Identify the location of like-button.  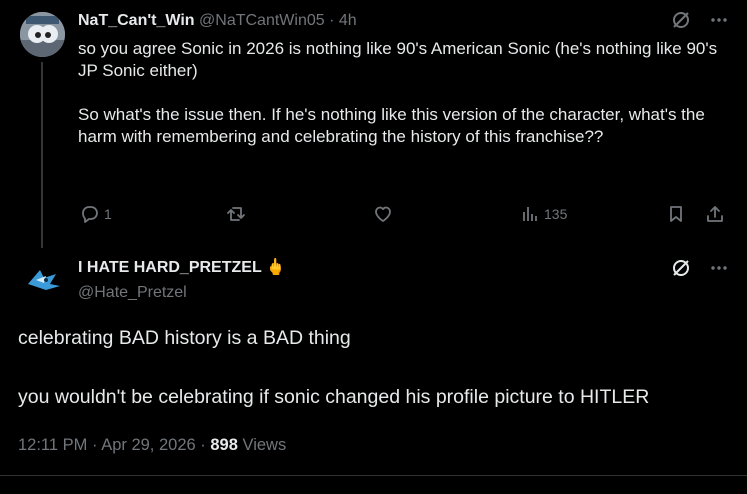
(383, 214).